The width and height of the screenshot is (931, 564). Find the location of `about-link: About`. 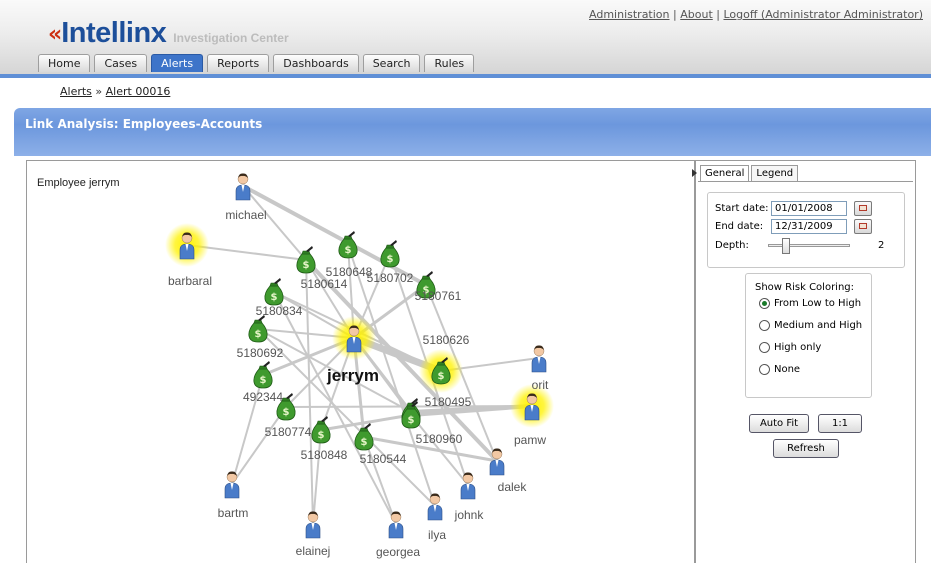

about-link: About is located at coordinates (696, 14).